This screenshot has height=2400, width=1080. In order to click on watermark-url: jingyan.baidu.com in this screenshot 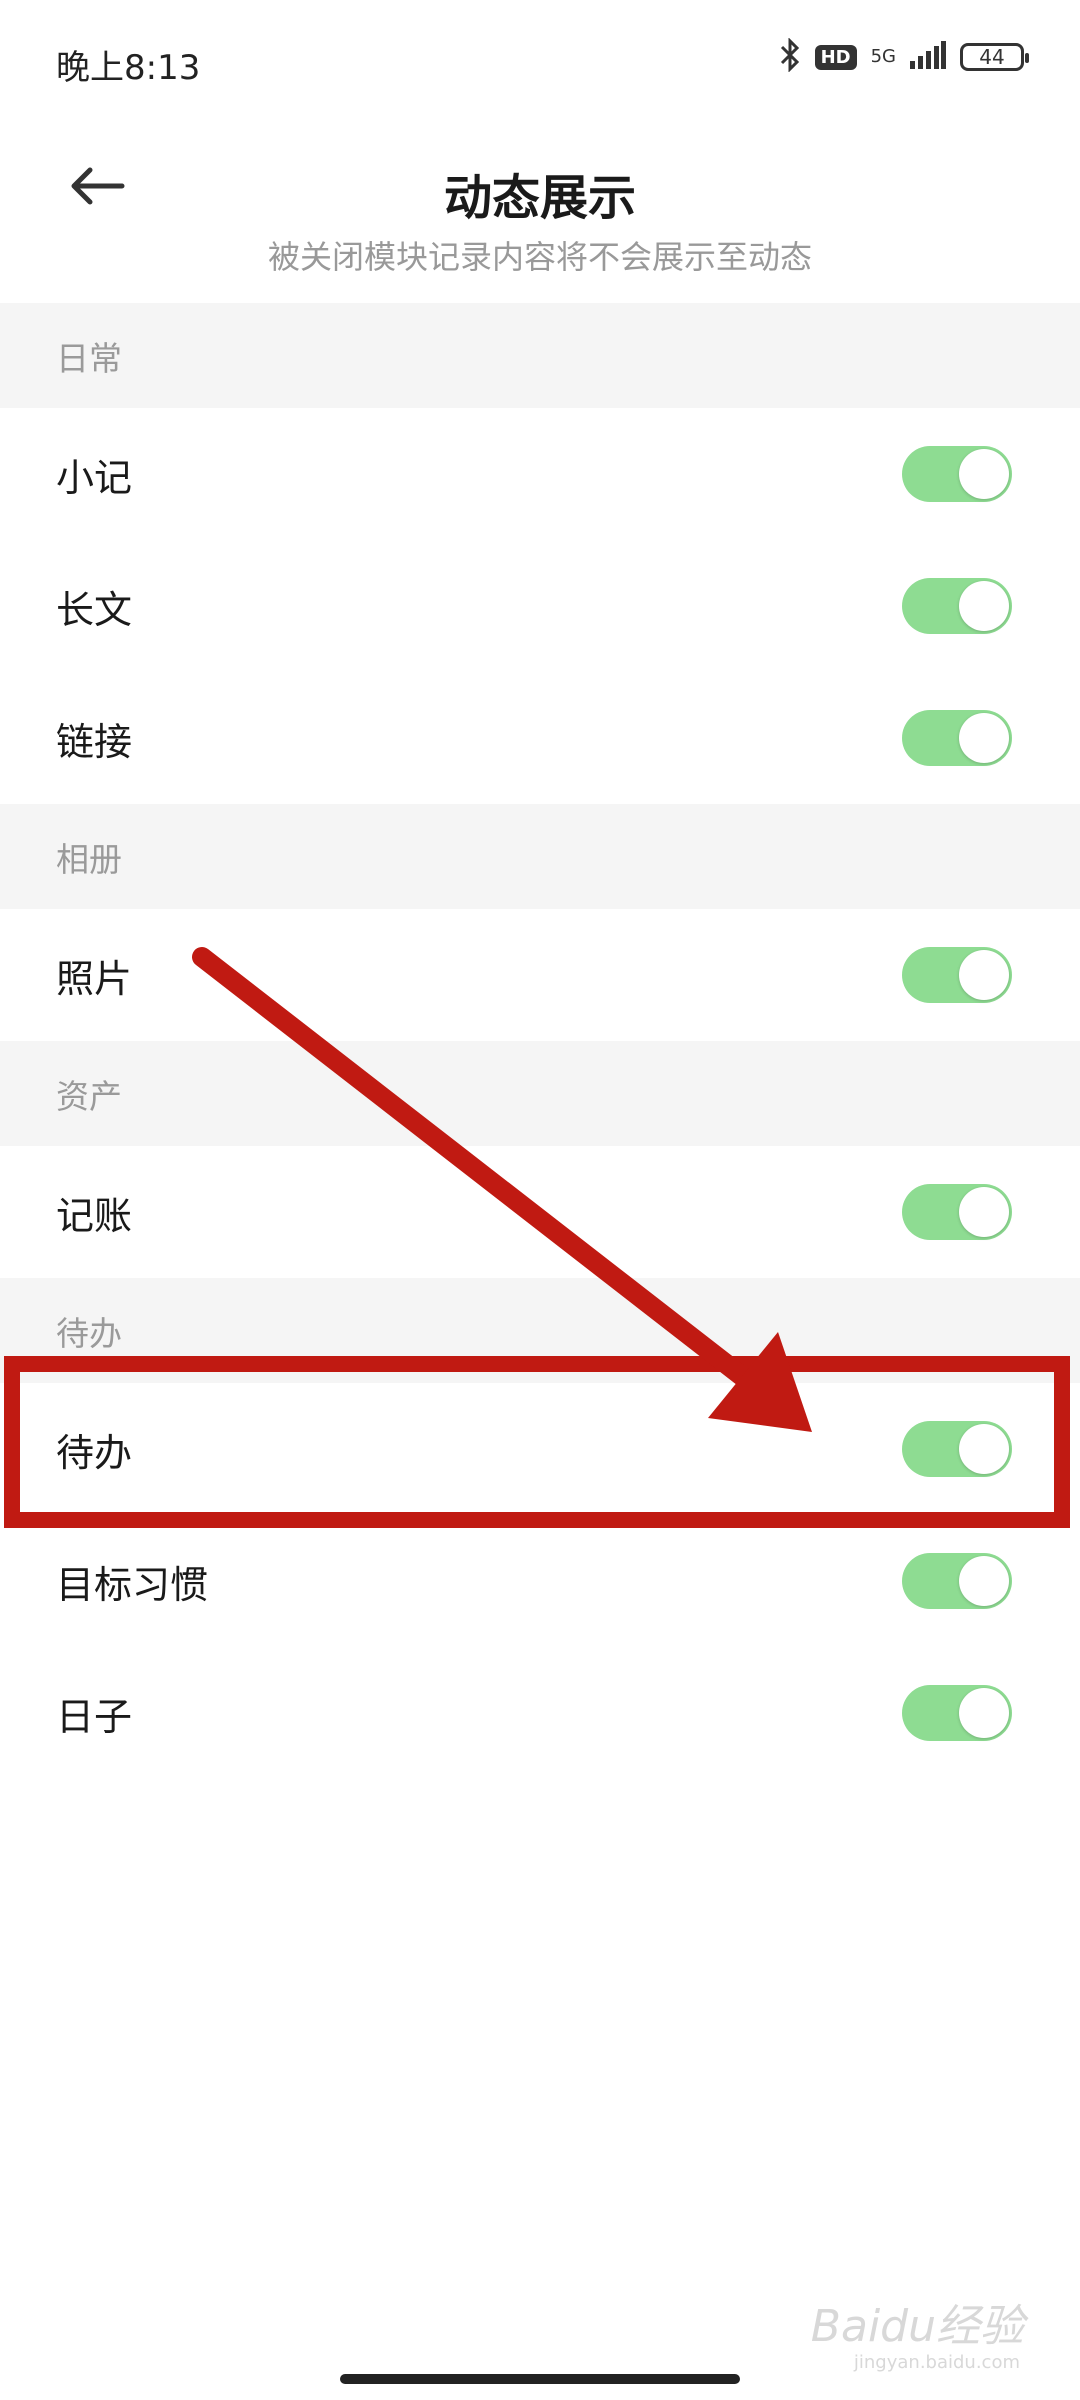, I will do `click(936, 2362)`.